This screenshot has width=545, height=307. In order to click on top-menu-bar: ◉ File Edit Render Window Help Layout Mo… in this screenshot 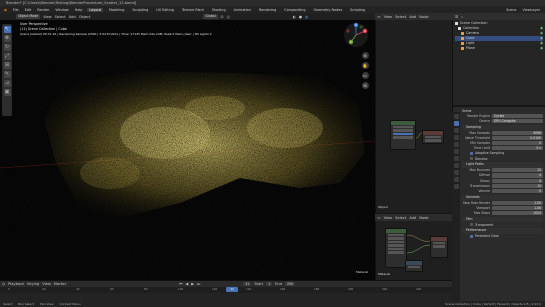, I will do `click(272, 9)`.